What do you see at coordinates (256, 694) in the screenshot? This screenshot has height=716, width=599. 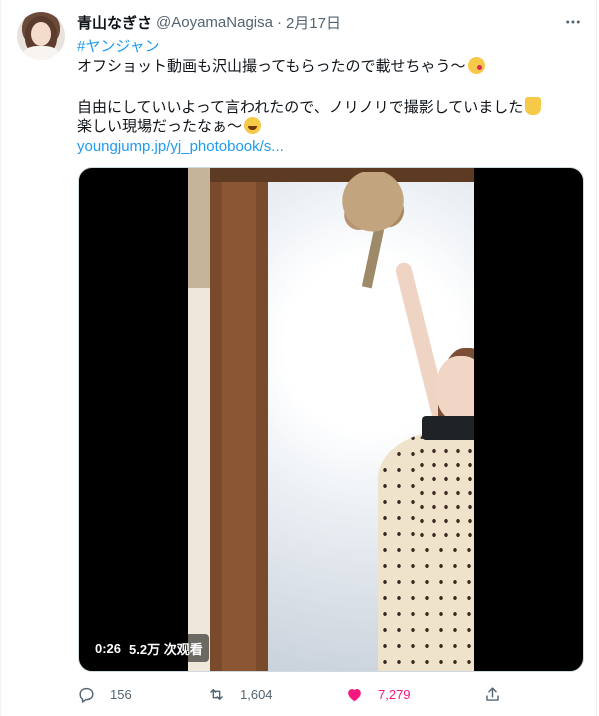 I see `retweet-count: 1,604` at bounding box center [256, 694].